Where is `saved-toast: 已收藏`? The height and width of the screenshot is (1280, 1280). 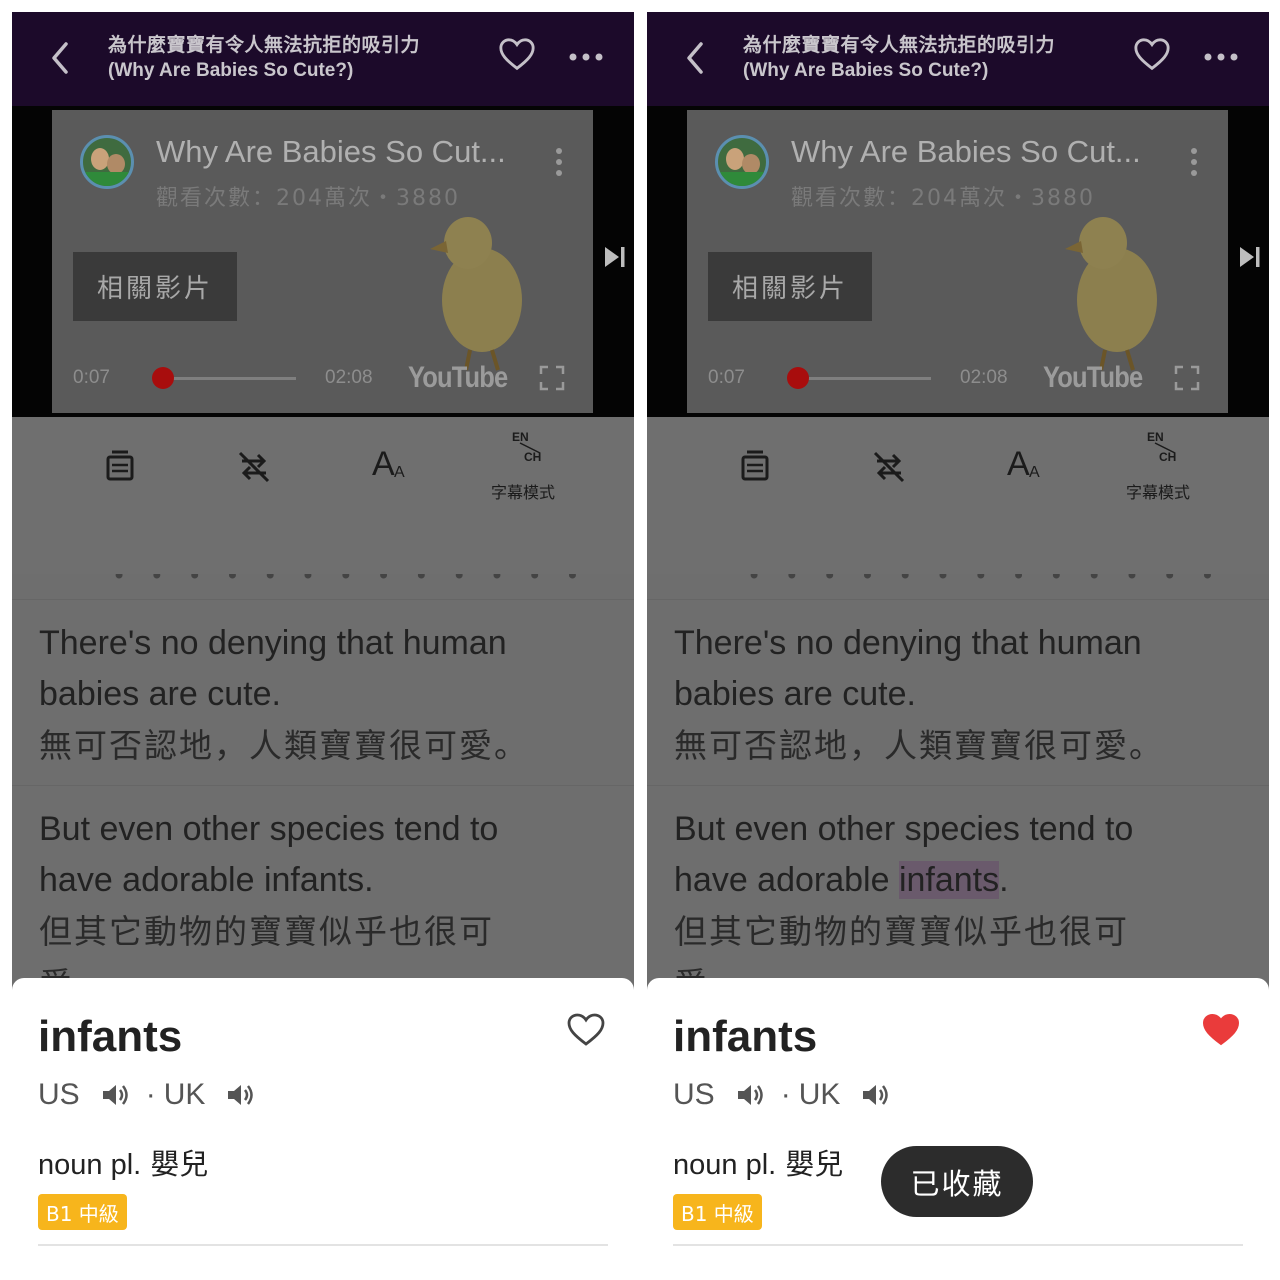
saved-toast: 已收藏 is located at coordinates (957, 1181).